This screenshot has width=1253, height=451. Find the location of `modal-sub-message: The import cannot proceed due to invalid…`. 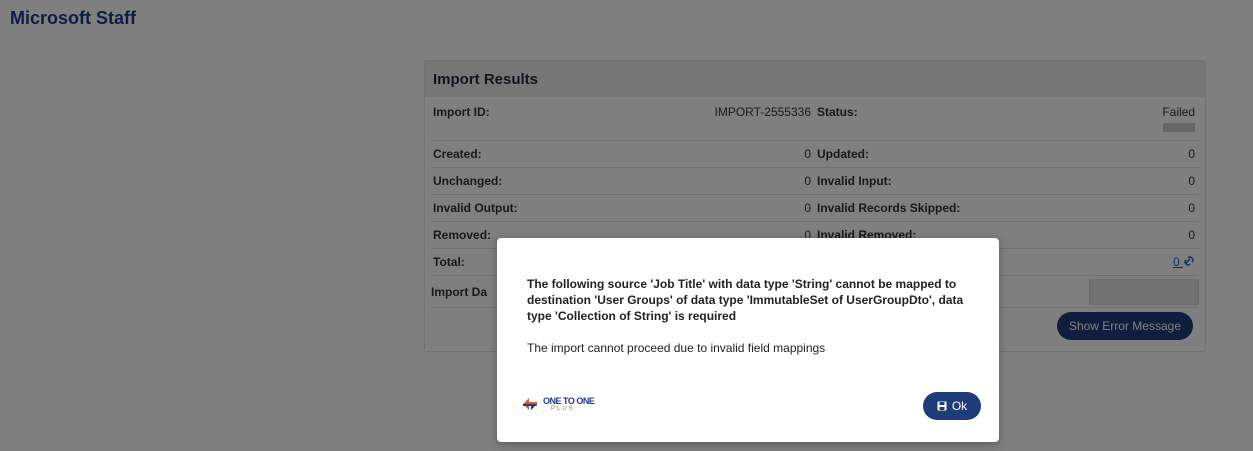

modal-sub-message: The import cannot proceed due to invalid… is located at coordinates (676, 348).